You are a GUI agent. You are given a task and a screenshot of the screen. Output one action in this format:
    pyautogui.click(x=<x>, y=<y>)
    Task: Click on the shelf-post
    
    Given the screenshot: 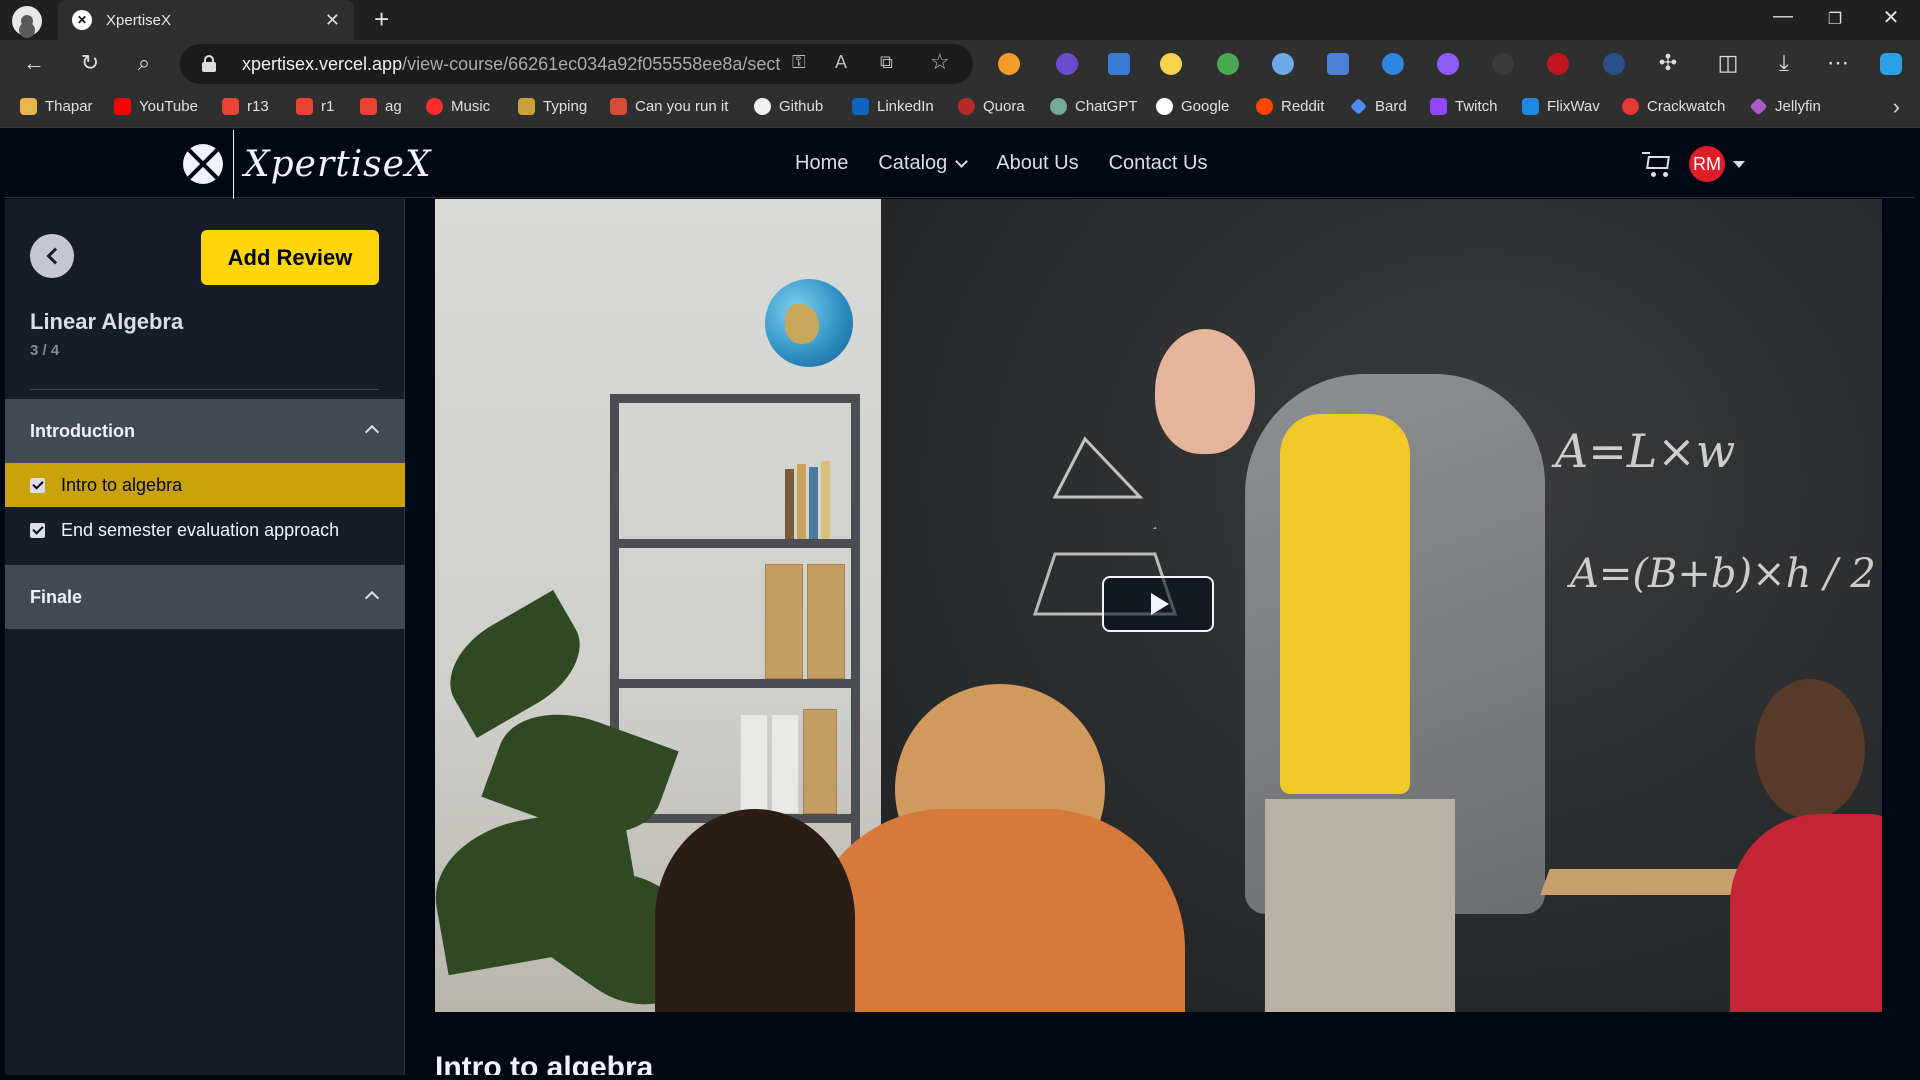 What is the action you would take?
    pyautogui.click(x=855, y=654)
    